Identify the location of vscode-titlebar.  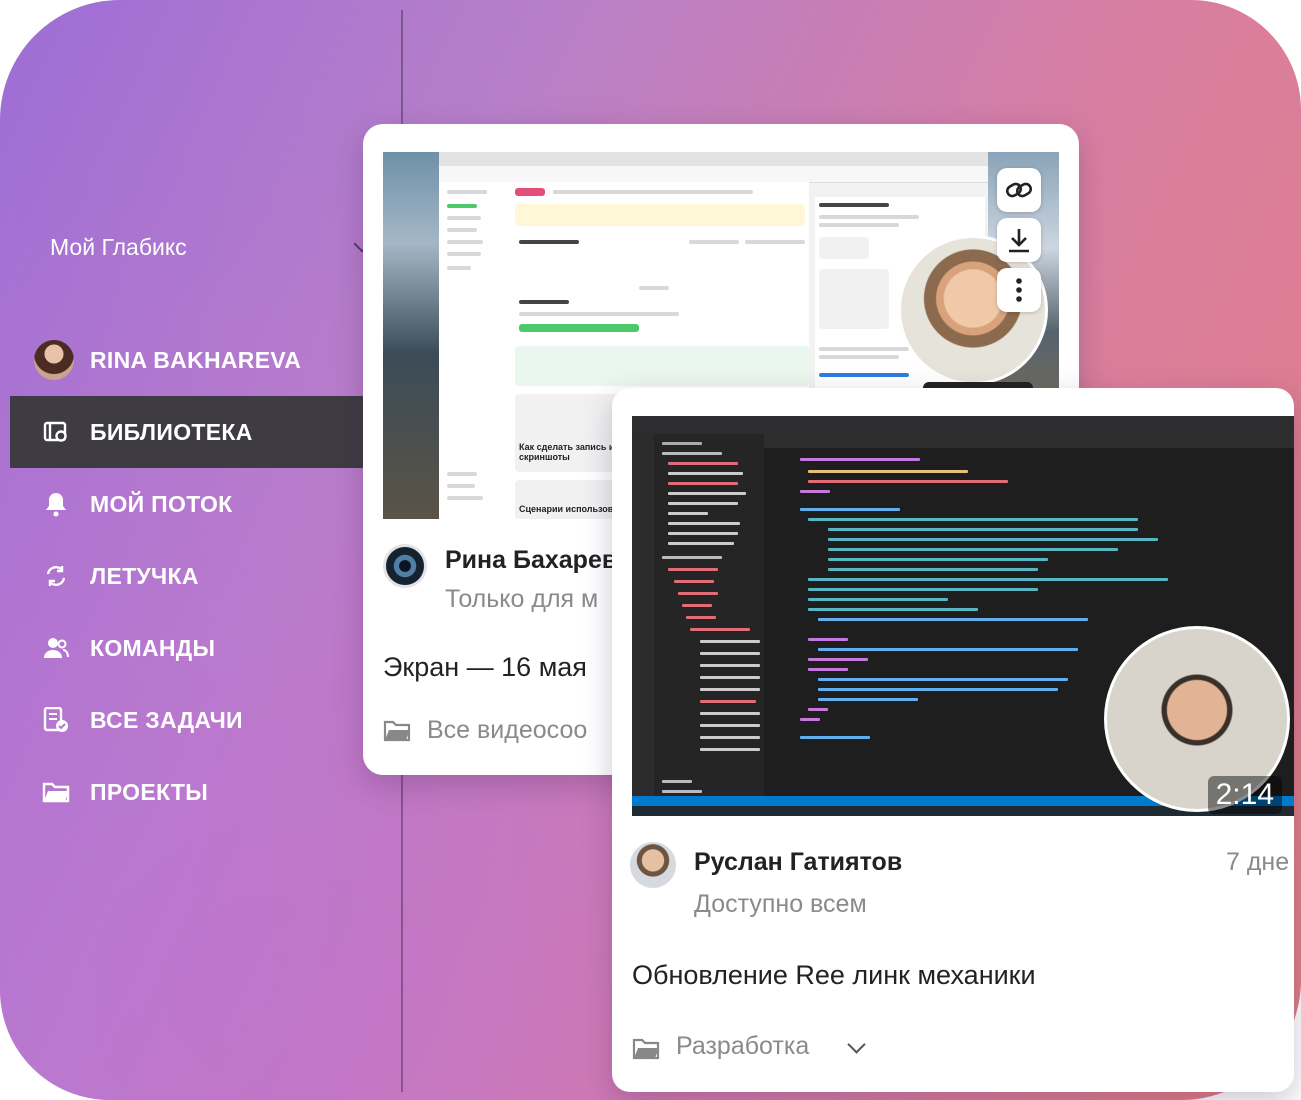
(963, 425).